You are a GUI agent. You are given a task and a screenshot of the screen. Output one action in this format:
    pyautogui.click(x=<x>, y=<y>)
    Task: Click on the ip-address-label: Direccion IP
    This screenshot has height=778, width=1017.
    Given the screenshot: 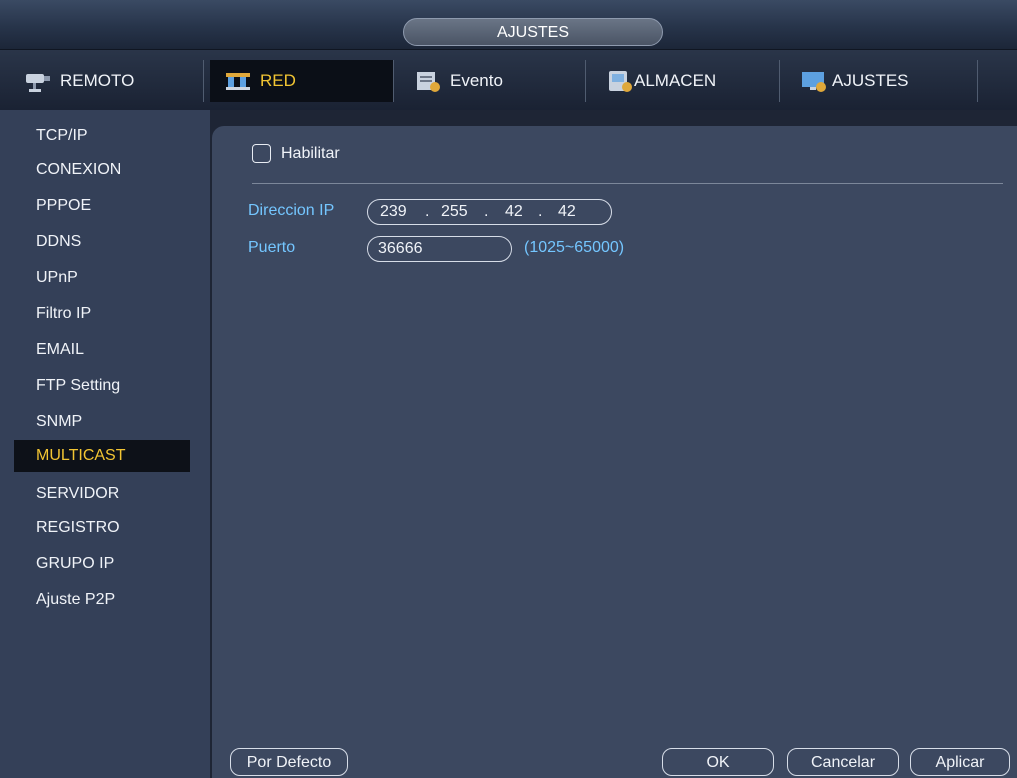 What is the action you would take?
    pyautogui.click(x=291, y=210)
    